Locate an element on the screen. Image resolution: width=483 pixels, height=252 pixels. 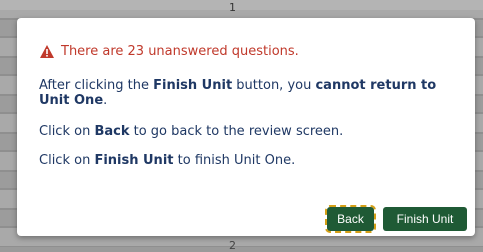
warning-message: There are 23 unanswered questions. is located at coordinates (169, 51).